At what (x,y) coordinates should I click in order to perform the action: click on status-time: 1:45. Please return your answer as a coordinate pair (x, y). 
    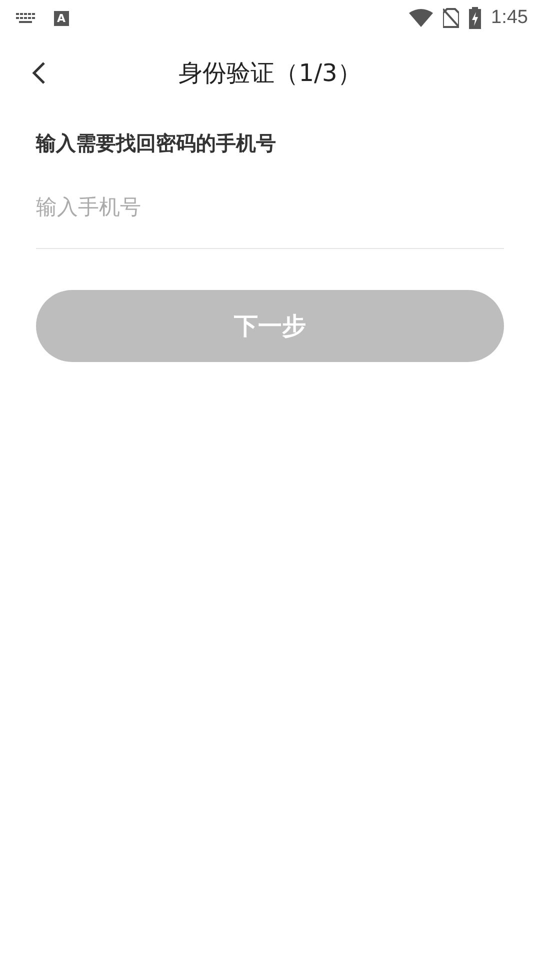
    Looking at the image, I should click on (509, 18).